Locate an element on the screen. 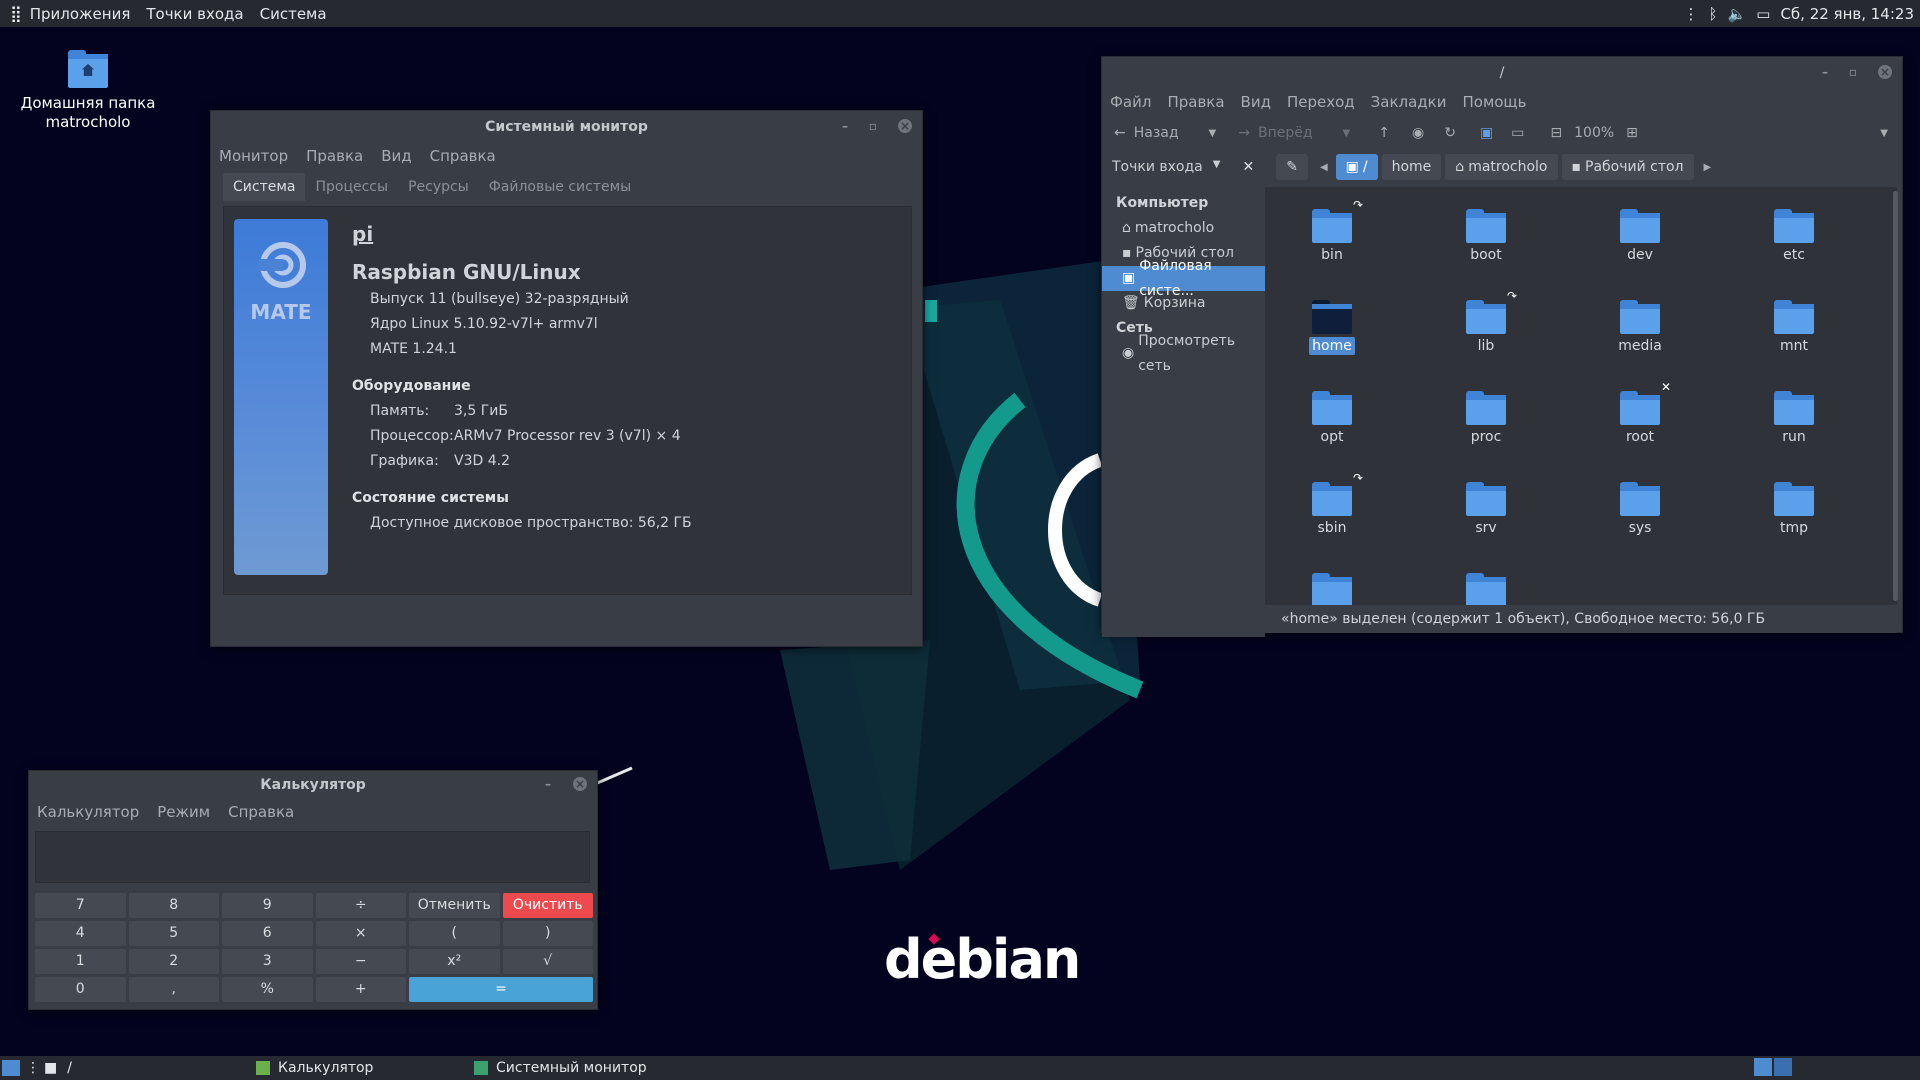 The width and height of the screenshot is (1920, 1080). sysmon-titlebar: Системный монитор – ▫ × is located at coordinates (566, 127).